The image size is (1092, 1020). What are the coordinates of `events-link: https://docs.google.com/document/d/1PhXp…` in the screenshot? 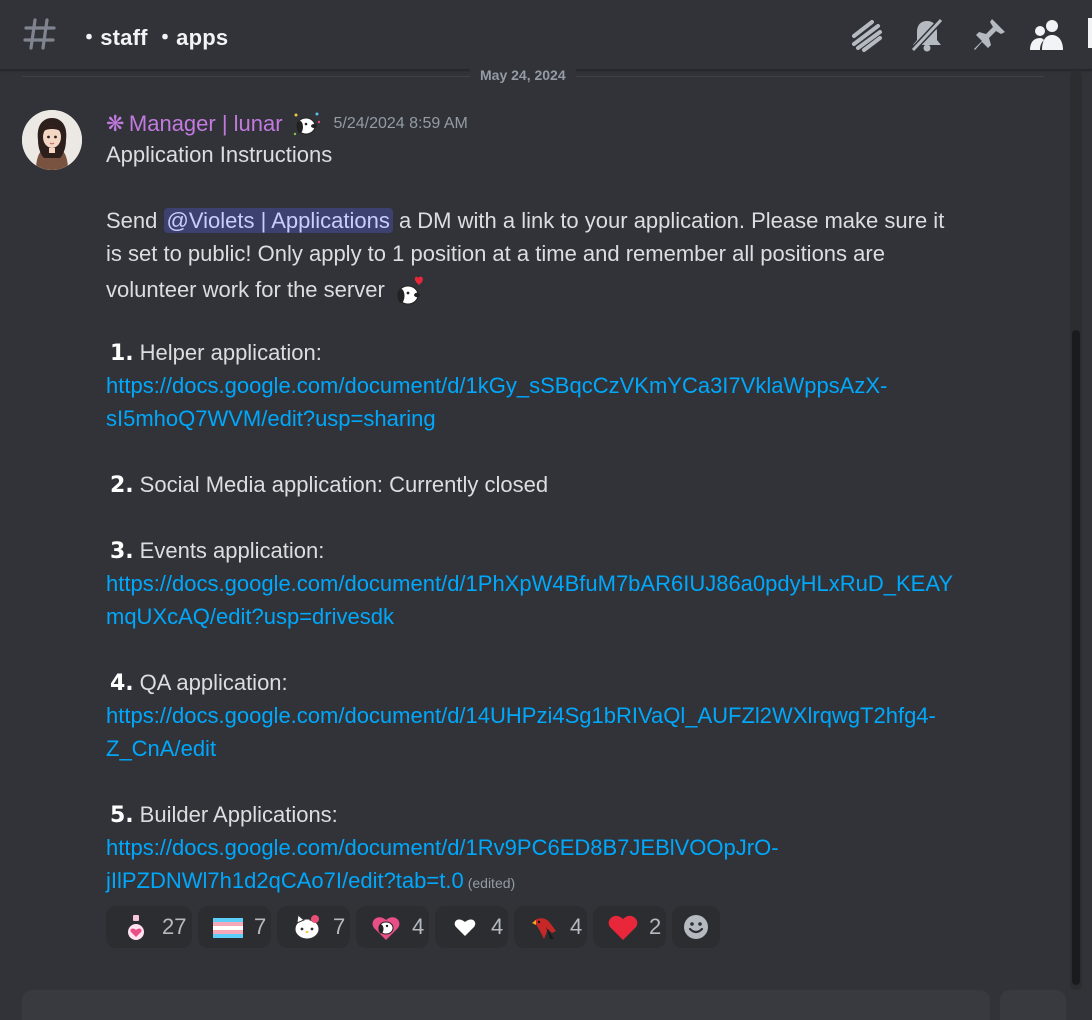 It's located at (529, 584).